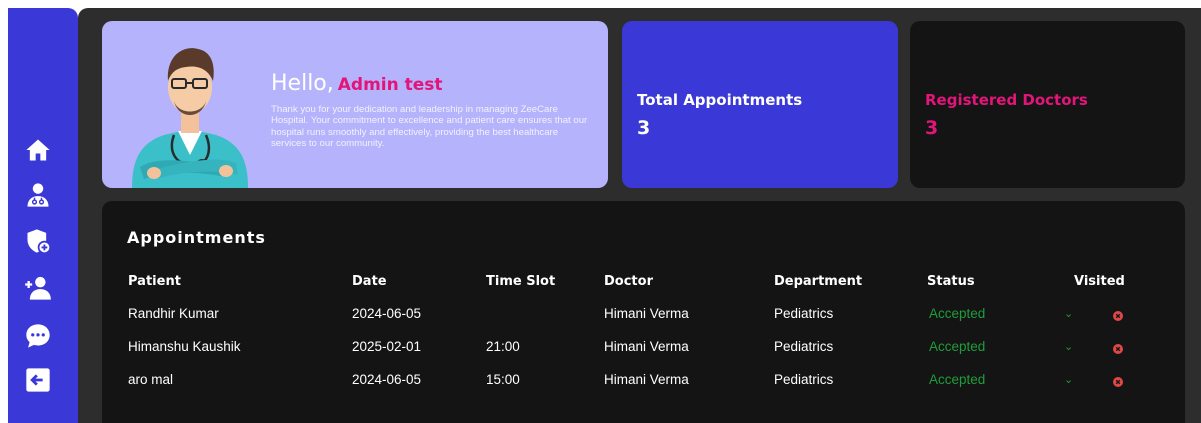  I want to click on home-icon, so click(38, 150).